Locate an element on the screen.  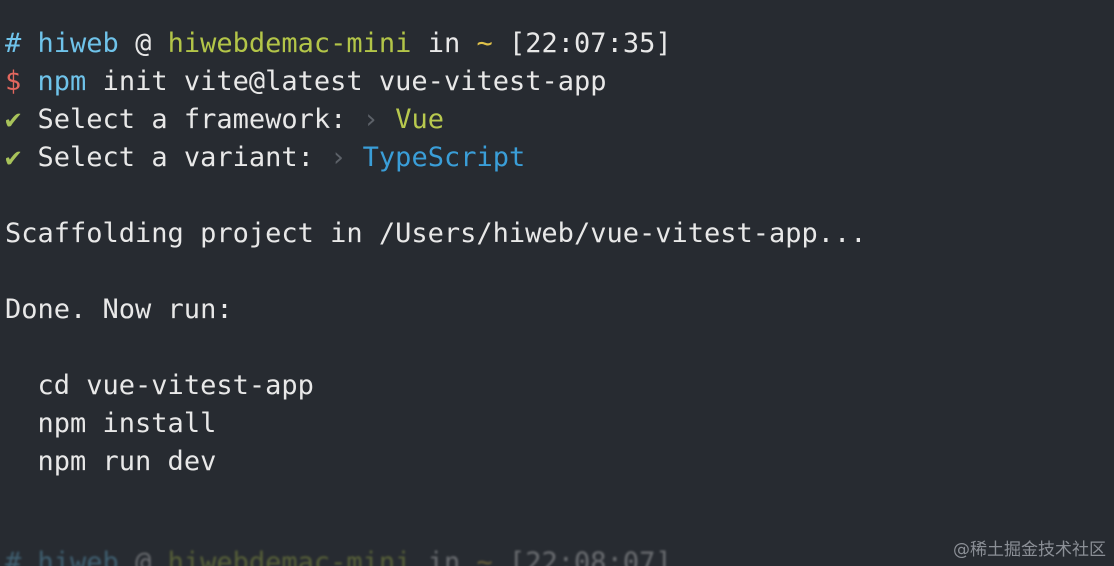
done-message: Done. Now run: is located at coordinates (119, 309).